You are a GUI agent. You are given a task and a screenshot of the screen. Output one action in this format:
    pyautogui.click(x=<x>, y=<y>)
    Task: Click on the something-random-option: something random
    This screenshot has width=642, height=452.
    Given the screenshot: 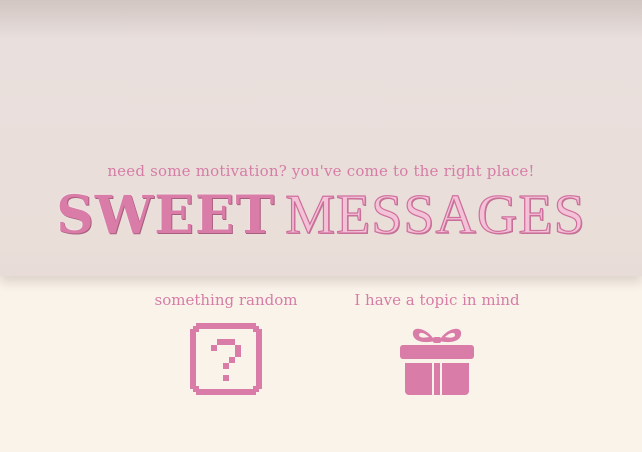 What is the action you would take?
    pyautogui.click(x=226, y=344)
    